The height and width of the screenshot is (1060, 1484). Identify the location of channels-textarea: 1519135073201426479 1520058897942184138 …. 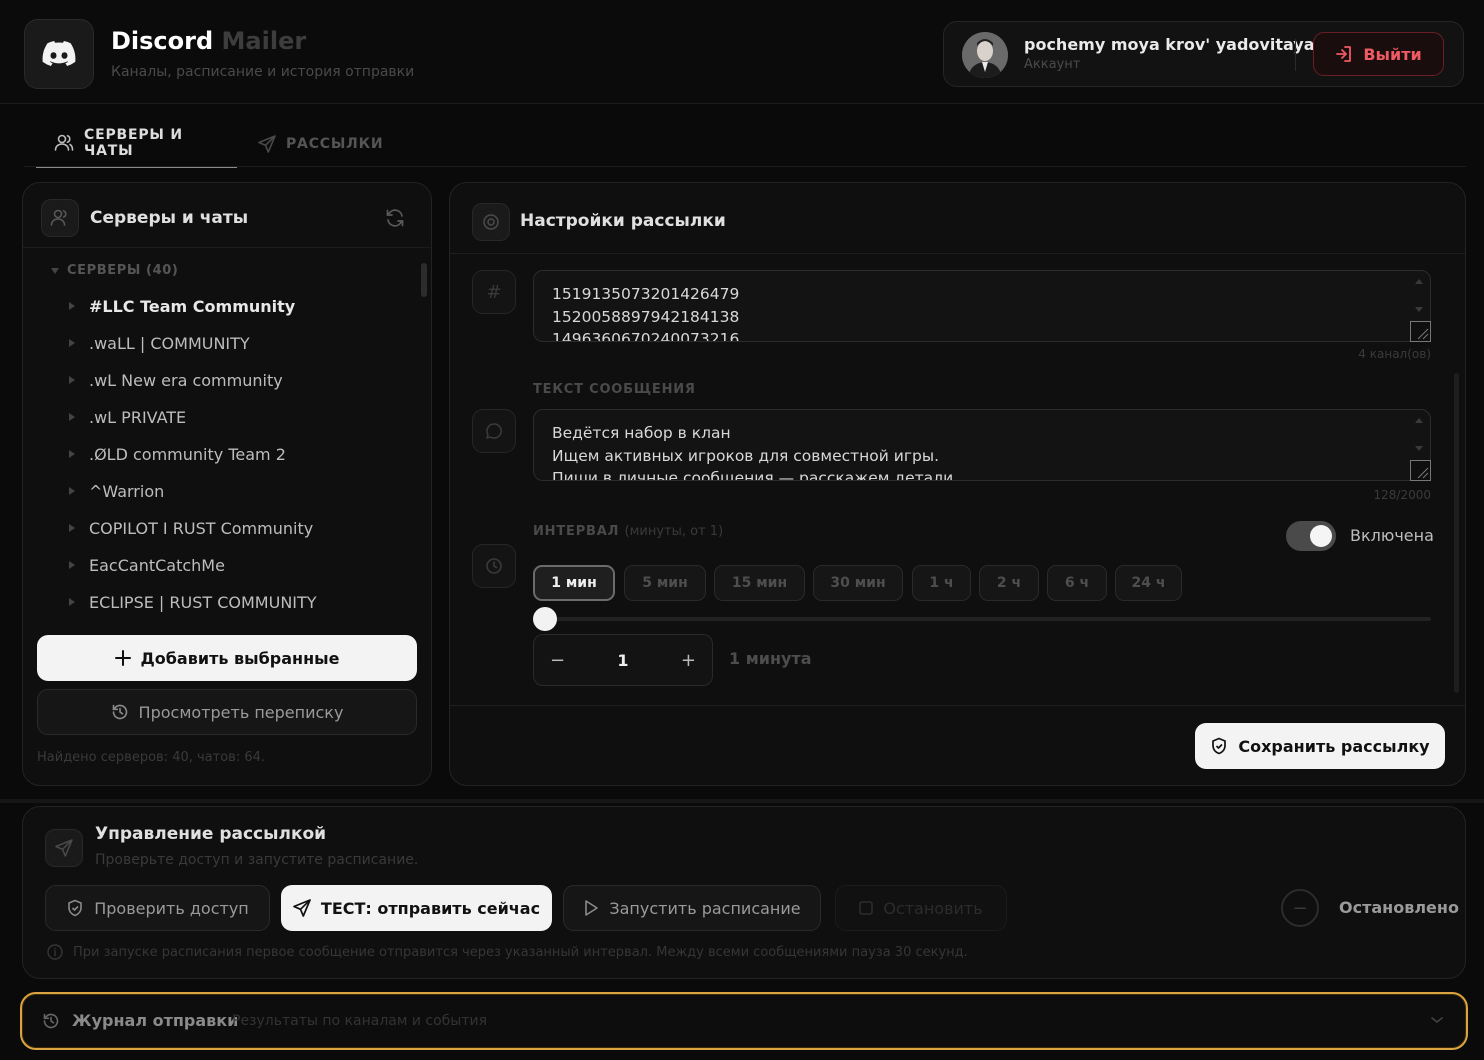
(982, 306).